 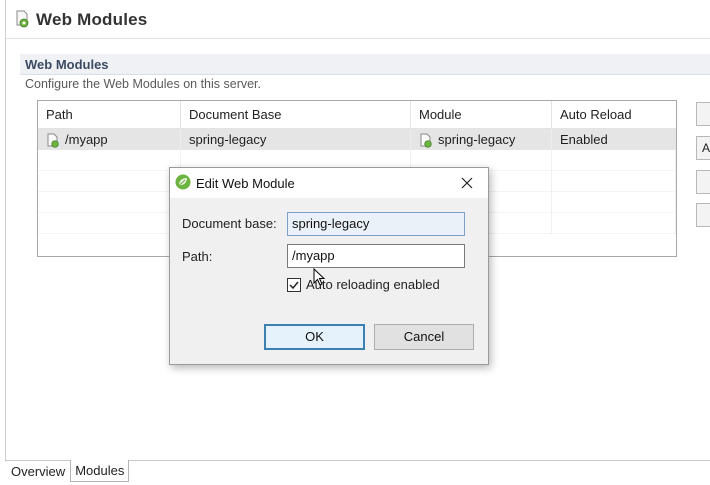 What do you see at coordinates (67, 64) in the screenshot?
I see `section-title: Web Modules` at bounding box center [67, 64].